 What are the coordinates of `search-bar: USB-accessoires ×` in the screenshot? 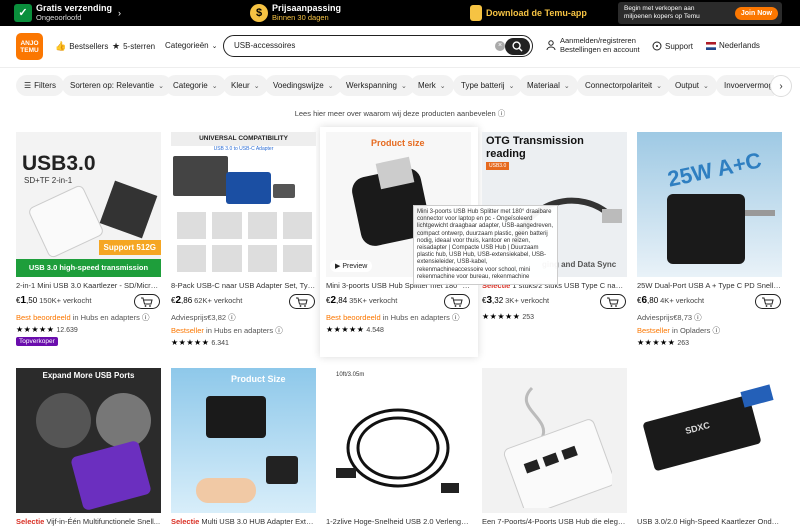 It's located at (378, 46).